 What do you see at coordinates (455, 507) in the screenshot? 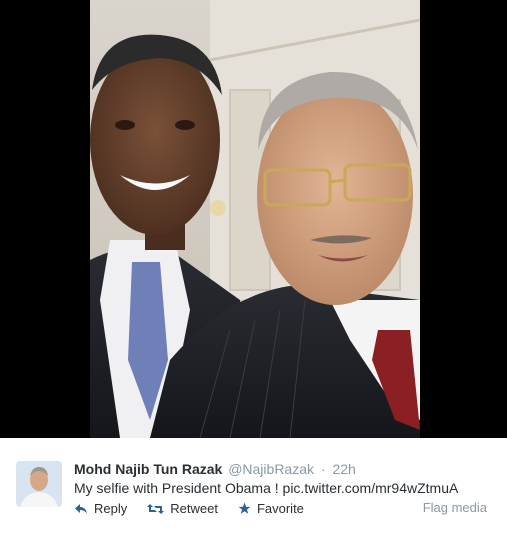
I see `flag-media-link: Flag media` at bounding box center [455, 507].